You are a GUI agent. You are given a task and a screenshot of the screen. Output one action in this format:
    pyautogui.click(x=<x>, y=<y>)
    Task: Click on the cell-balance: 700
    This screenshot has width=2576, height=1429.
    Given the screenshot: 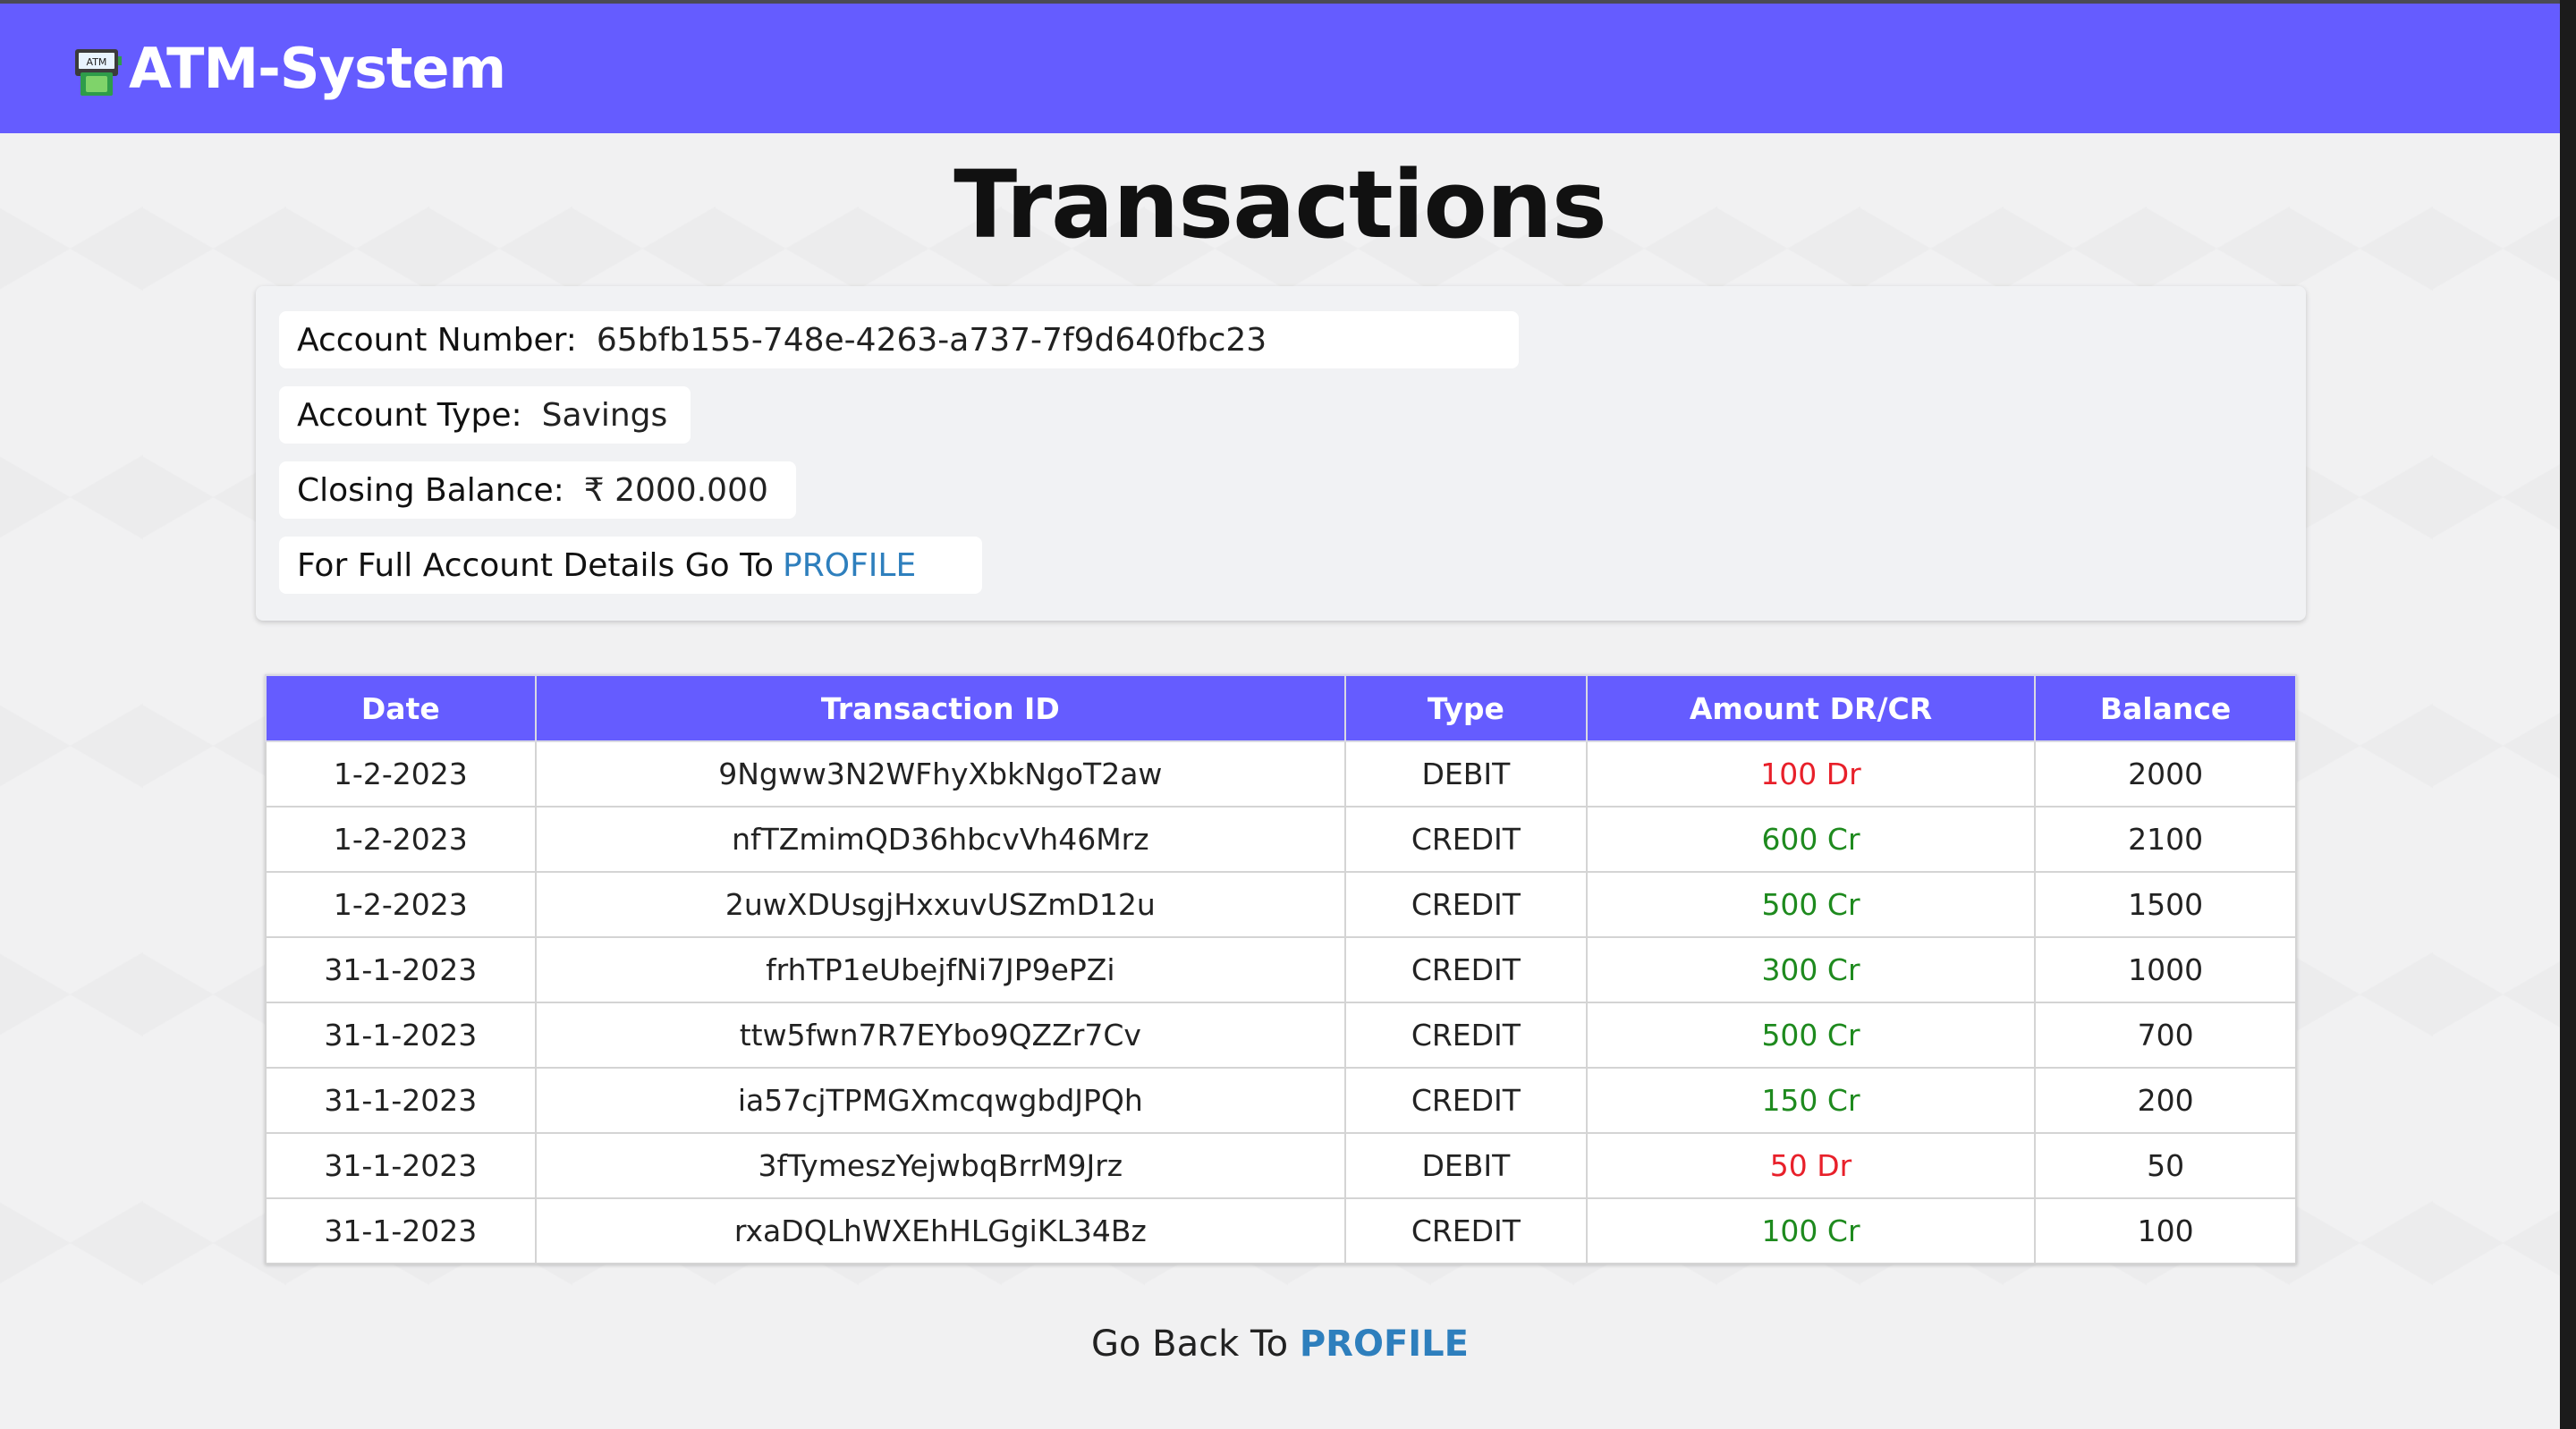 What is the action you would take?
    pyautogui.click(x=2165, y=1035)
    